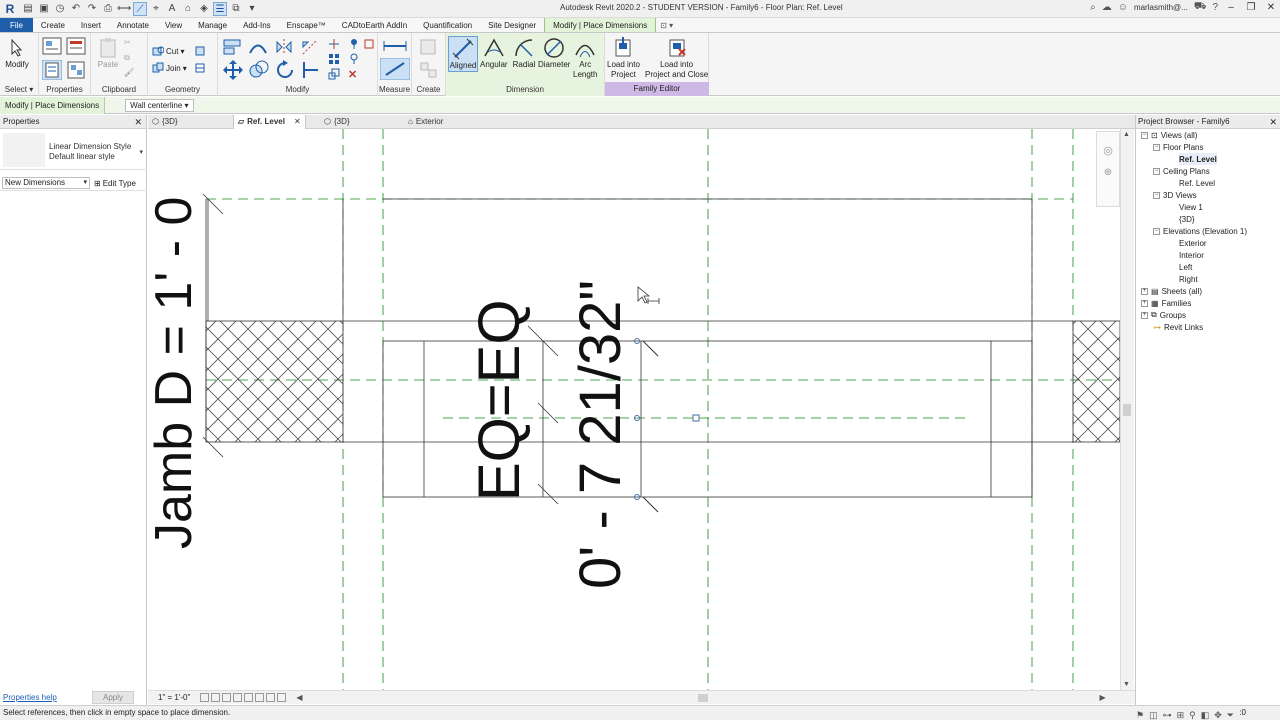  What do you see at coordinates (554, 53) in the screenshot?
I see `diameter-button: Diameter` at bounding box center [554, 53].